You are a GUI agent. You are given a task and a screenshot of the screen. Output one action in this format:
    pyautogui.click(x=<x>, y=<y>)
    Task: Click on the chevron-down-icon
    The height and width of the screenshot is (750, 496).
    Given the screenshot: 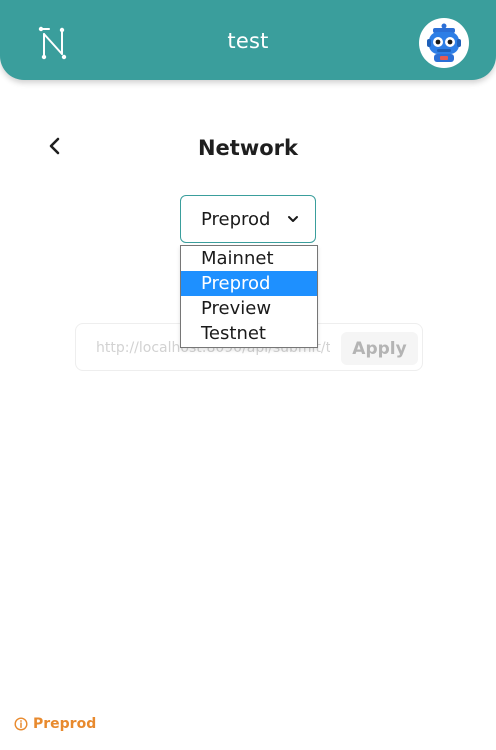 What is the action you would take?
    pyautogui.click(x=293, y=219)
    